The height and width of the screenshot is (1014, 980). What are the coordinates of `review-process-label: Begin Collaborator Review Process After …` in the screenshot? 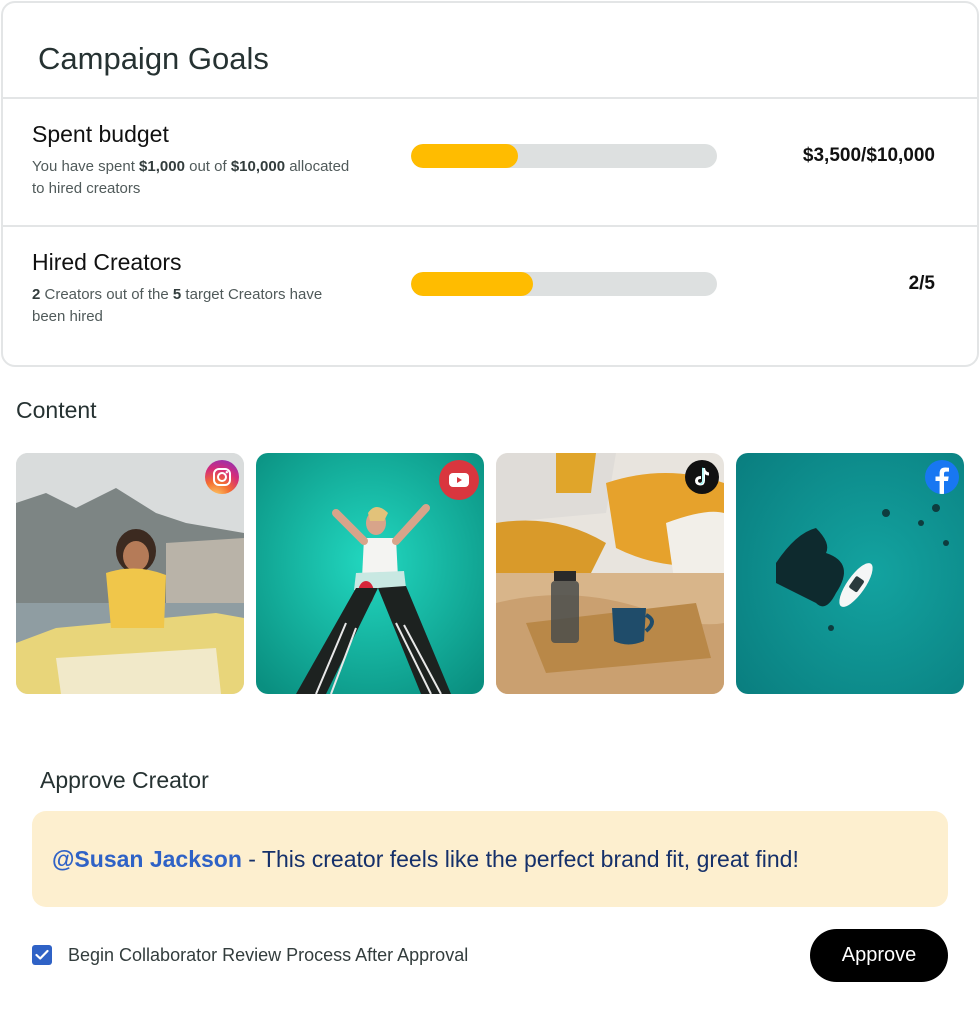 It's located at (268, 955).